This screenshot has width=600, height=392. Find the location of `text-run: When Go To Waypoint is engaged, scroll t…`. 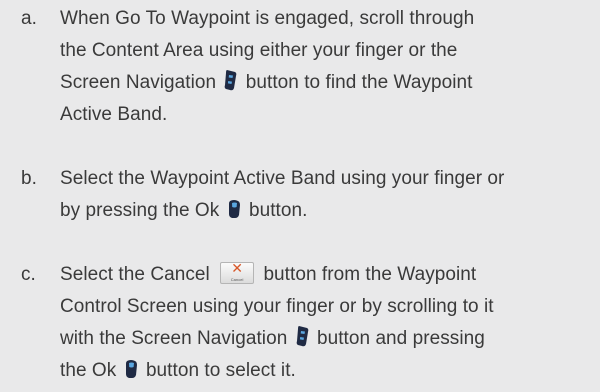

text-run: When Go To Waypoint is engaged, scroll t… is located at coordinates (267, 18).